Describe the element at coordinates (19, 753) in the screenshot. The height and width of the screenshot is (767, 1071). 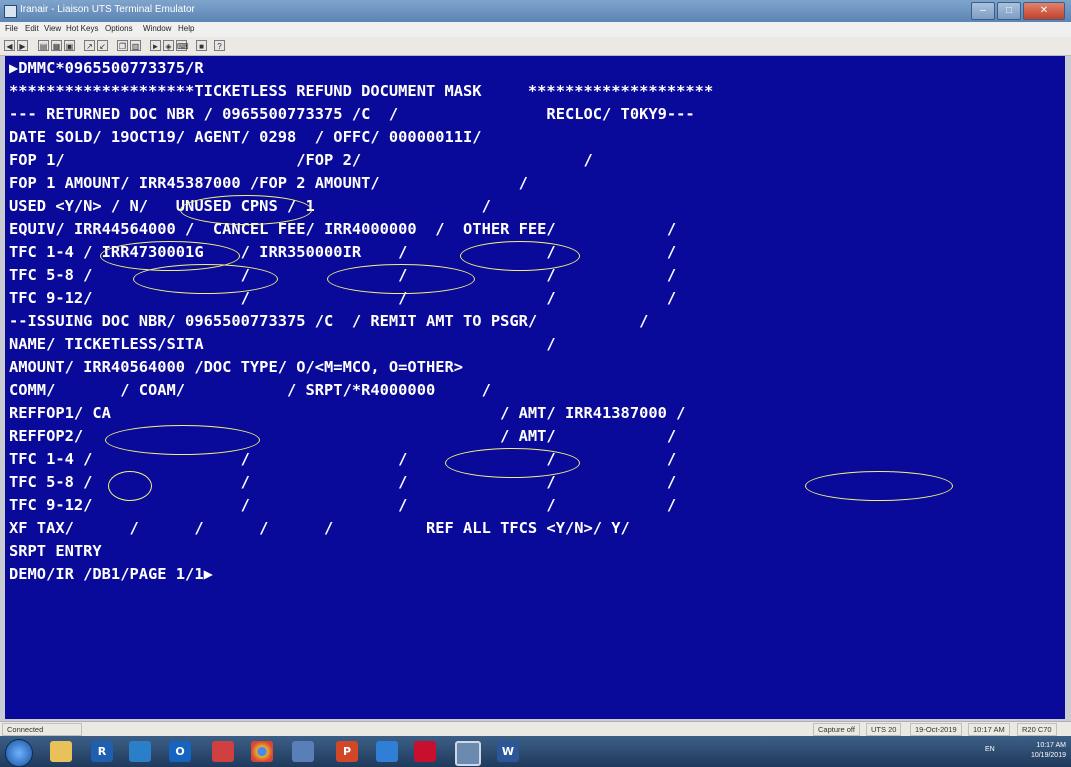
I see `start-button` at that location.